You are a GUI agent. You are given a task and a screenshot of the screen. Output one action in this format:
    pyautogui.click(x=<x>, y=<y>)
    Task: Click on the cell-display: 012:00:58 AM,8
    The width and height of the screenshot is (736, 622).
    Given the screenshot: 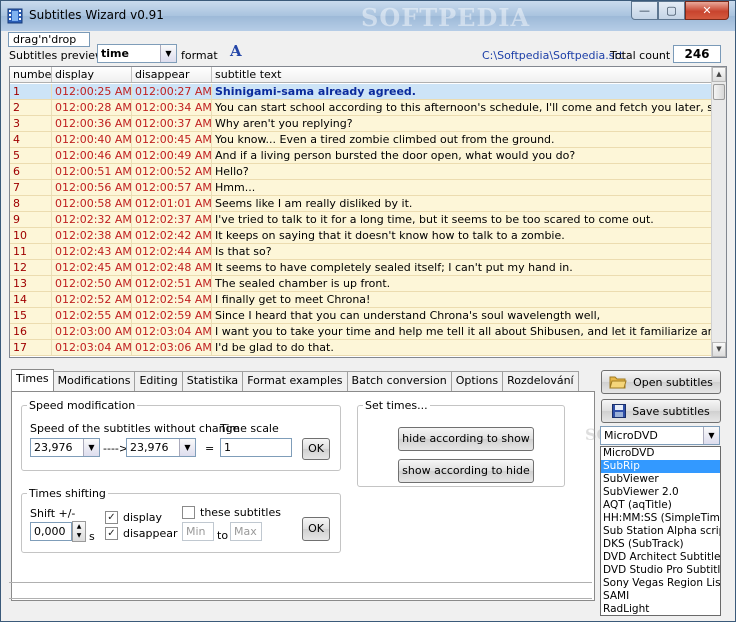 What is the action you would take?
    pyautogui.click(x=92, y=203)
    